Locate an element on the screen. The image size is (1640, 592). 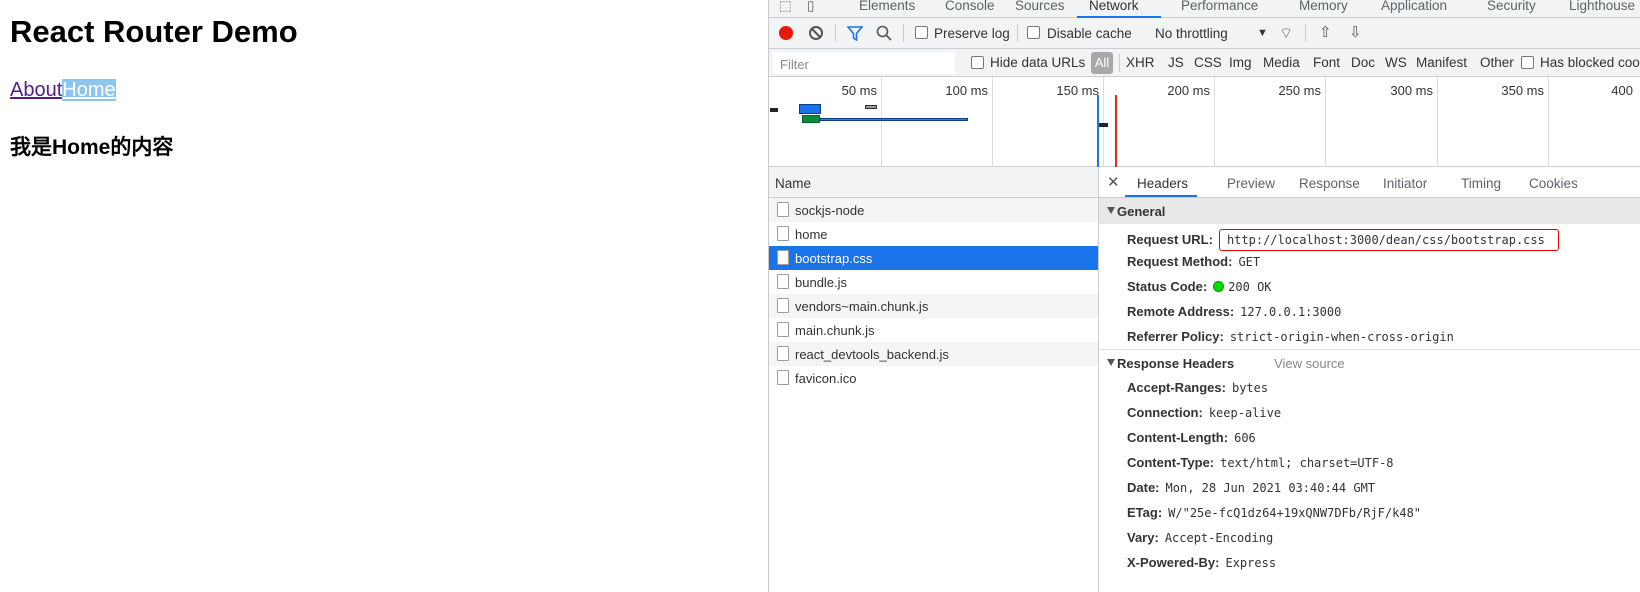
name-column-header: Name is located at coordinates (933, 182).